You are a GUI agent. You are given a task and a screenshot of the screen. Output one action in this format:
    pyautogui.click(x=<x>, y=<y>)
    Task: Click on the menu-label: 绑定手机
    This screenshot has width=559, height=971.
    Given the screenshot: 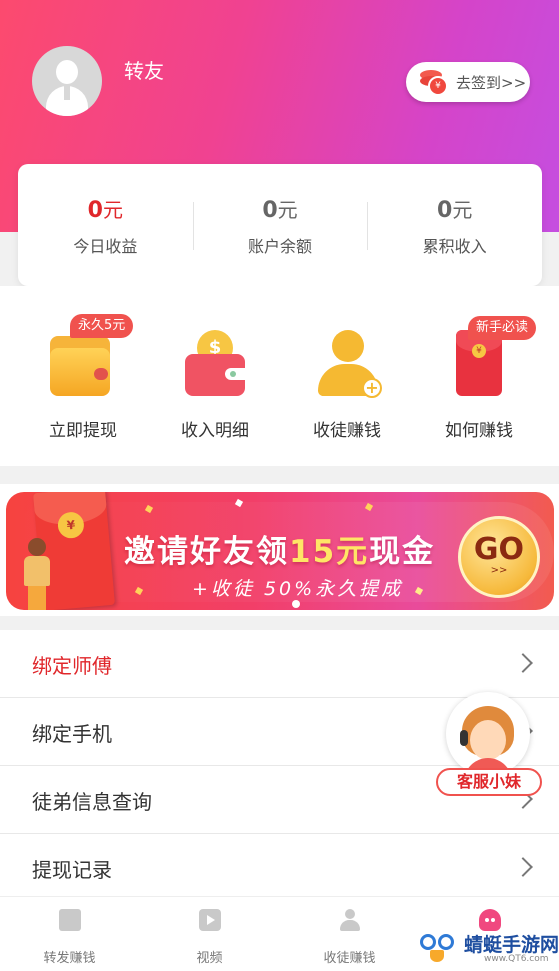 What is the action you would take?
    pyautogui.click(x=72, y=734)
    